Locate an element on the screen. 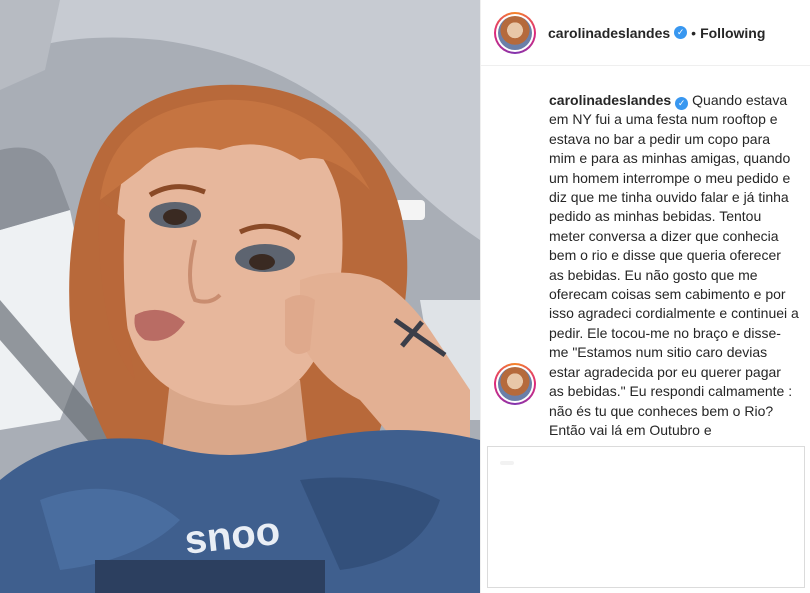 The width and height of the screenshot is (810, 593). right-eye is located at coordinates (262, 262).